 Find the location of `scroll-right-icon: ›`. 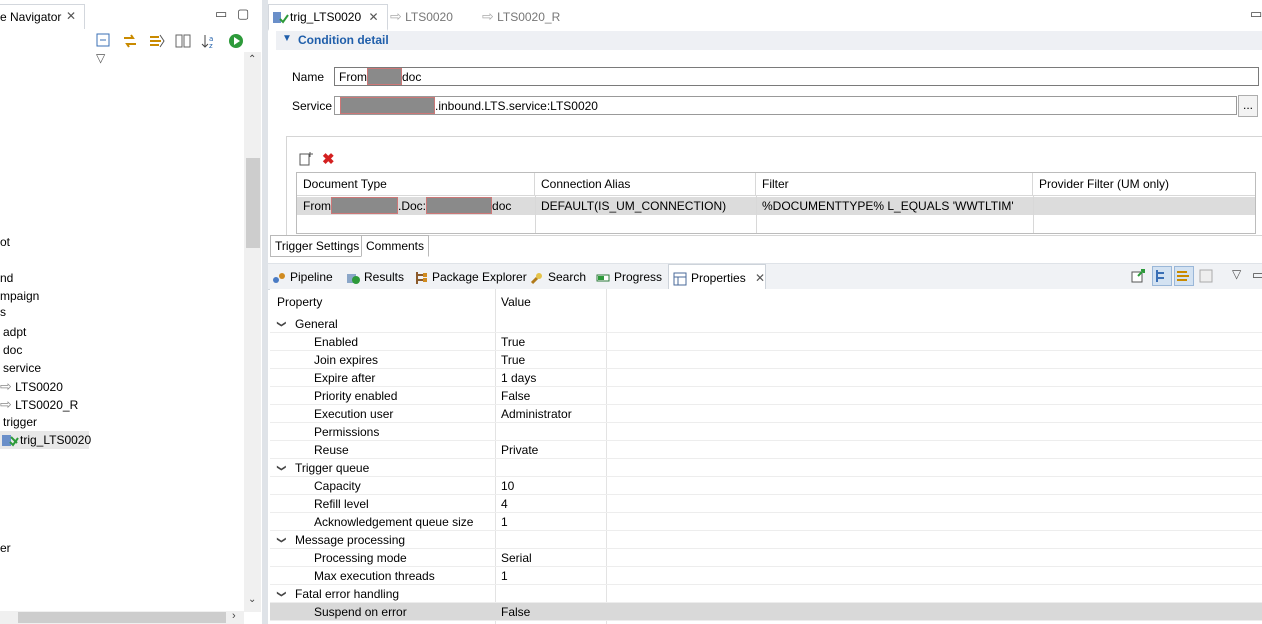

scroll-right-icon: › is located at coordinates (234, 616).